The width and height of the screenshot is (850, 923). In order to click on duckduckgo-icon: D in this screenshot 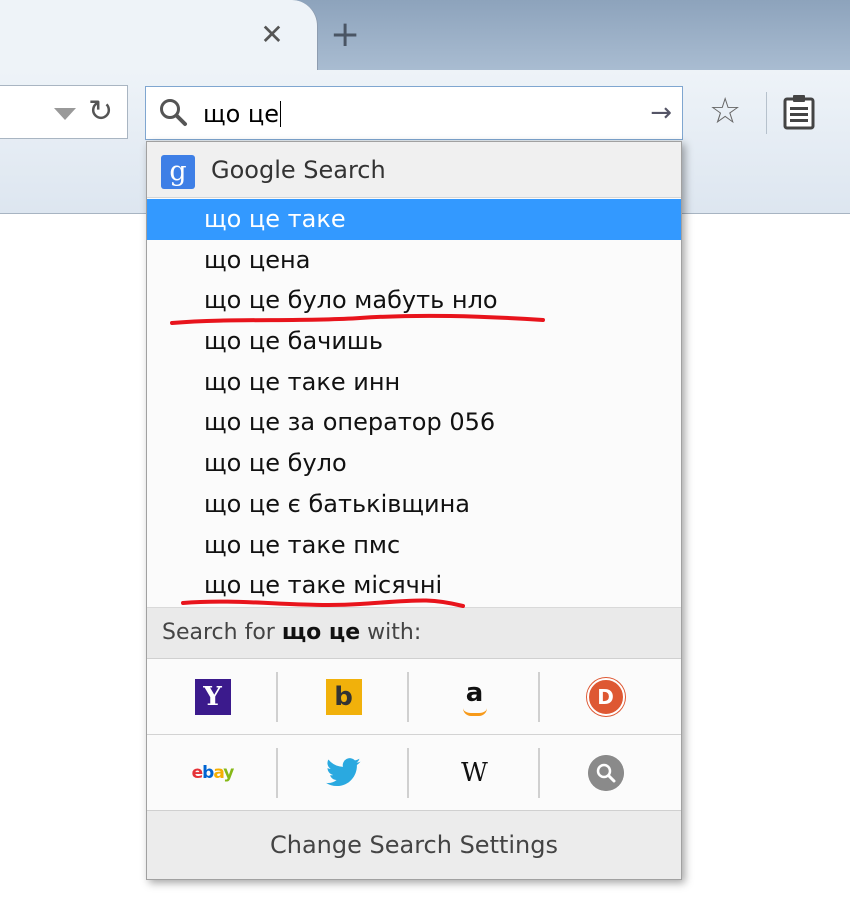, I will do `click(605, 697)`.